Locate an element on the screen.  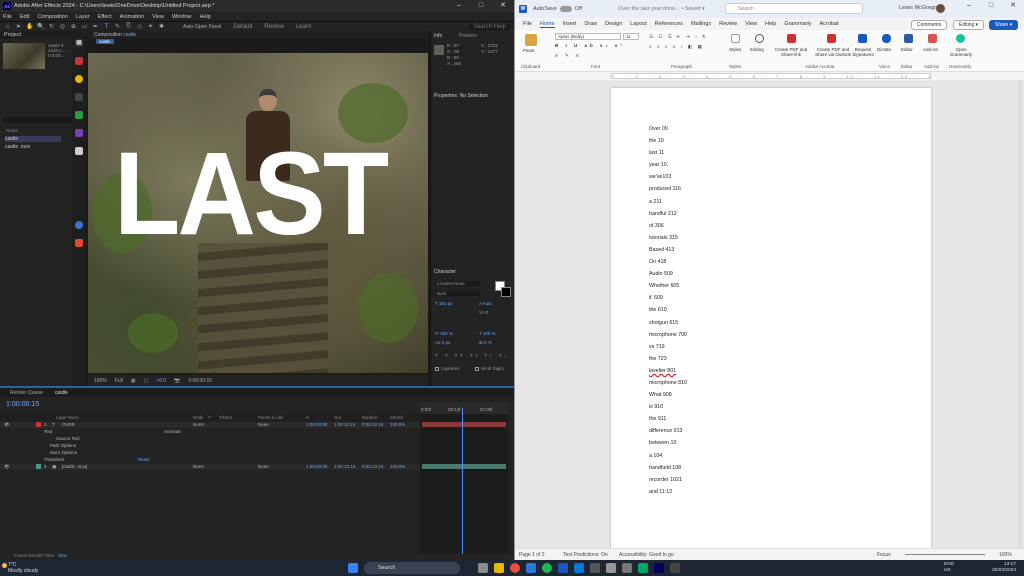
menu-references: References is located at coordinates (669, 24).